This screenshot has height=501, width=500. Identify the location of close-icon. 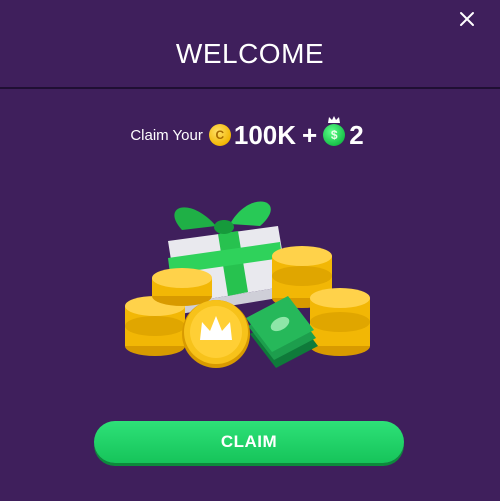
(467, 19).